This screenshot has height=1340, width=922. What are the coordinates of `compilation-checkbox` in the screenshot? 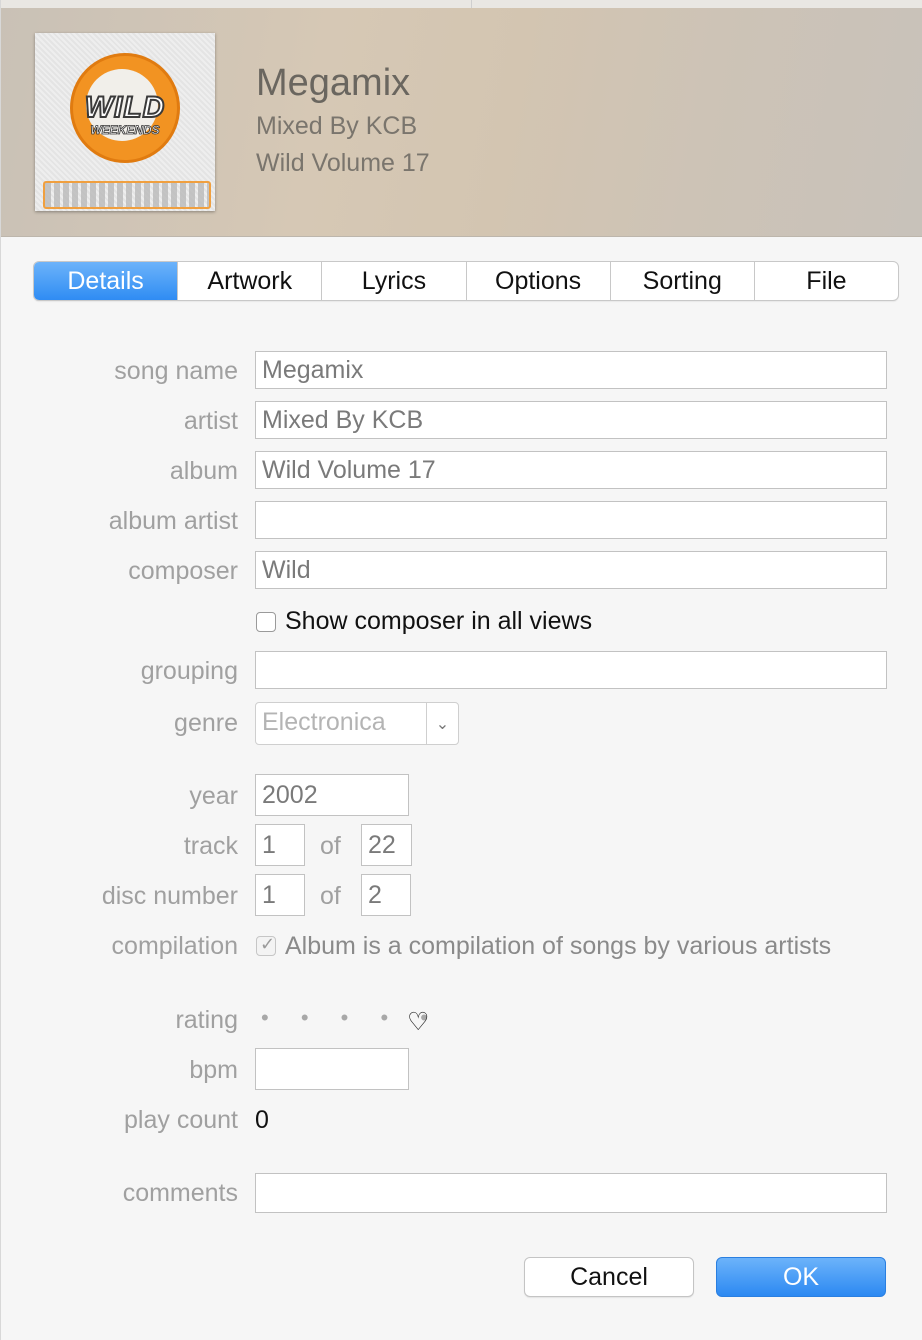 It's located at (266, 945).